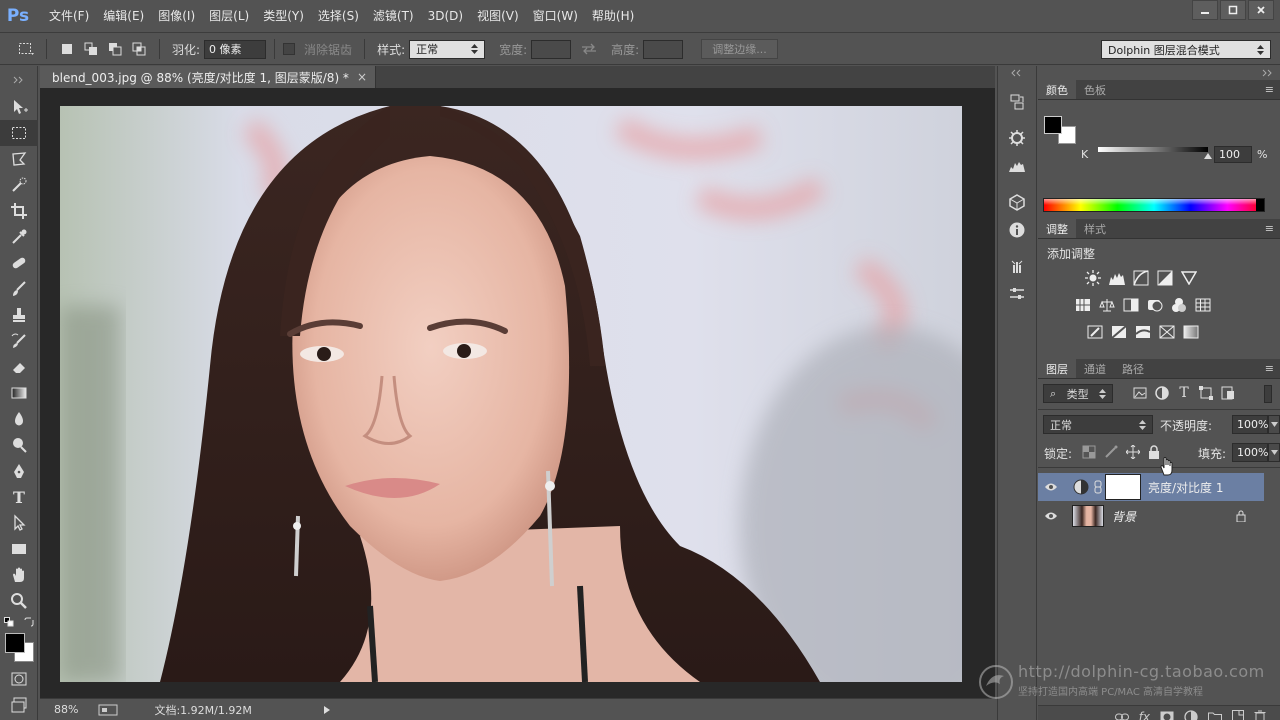 The width and height of the screenshot is (1280, 720). Describe the element at coordinates (1098, 487) in the screenshot. I see `chain-link-icon` at that location.